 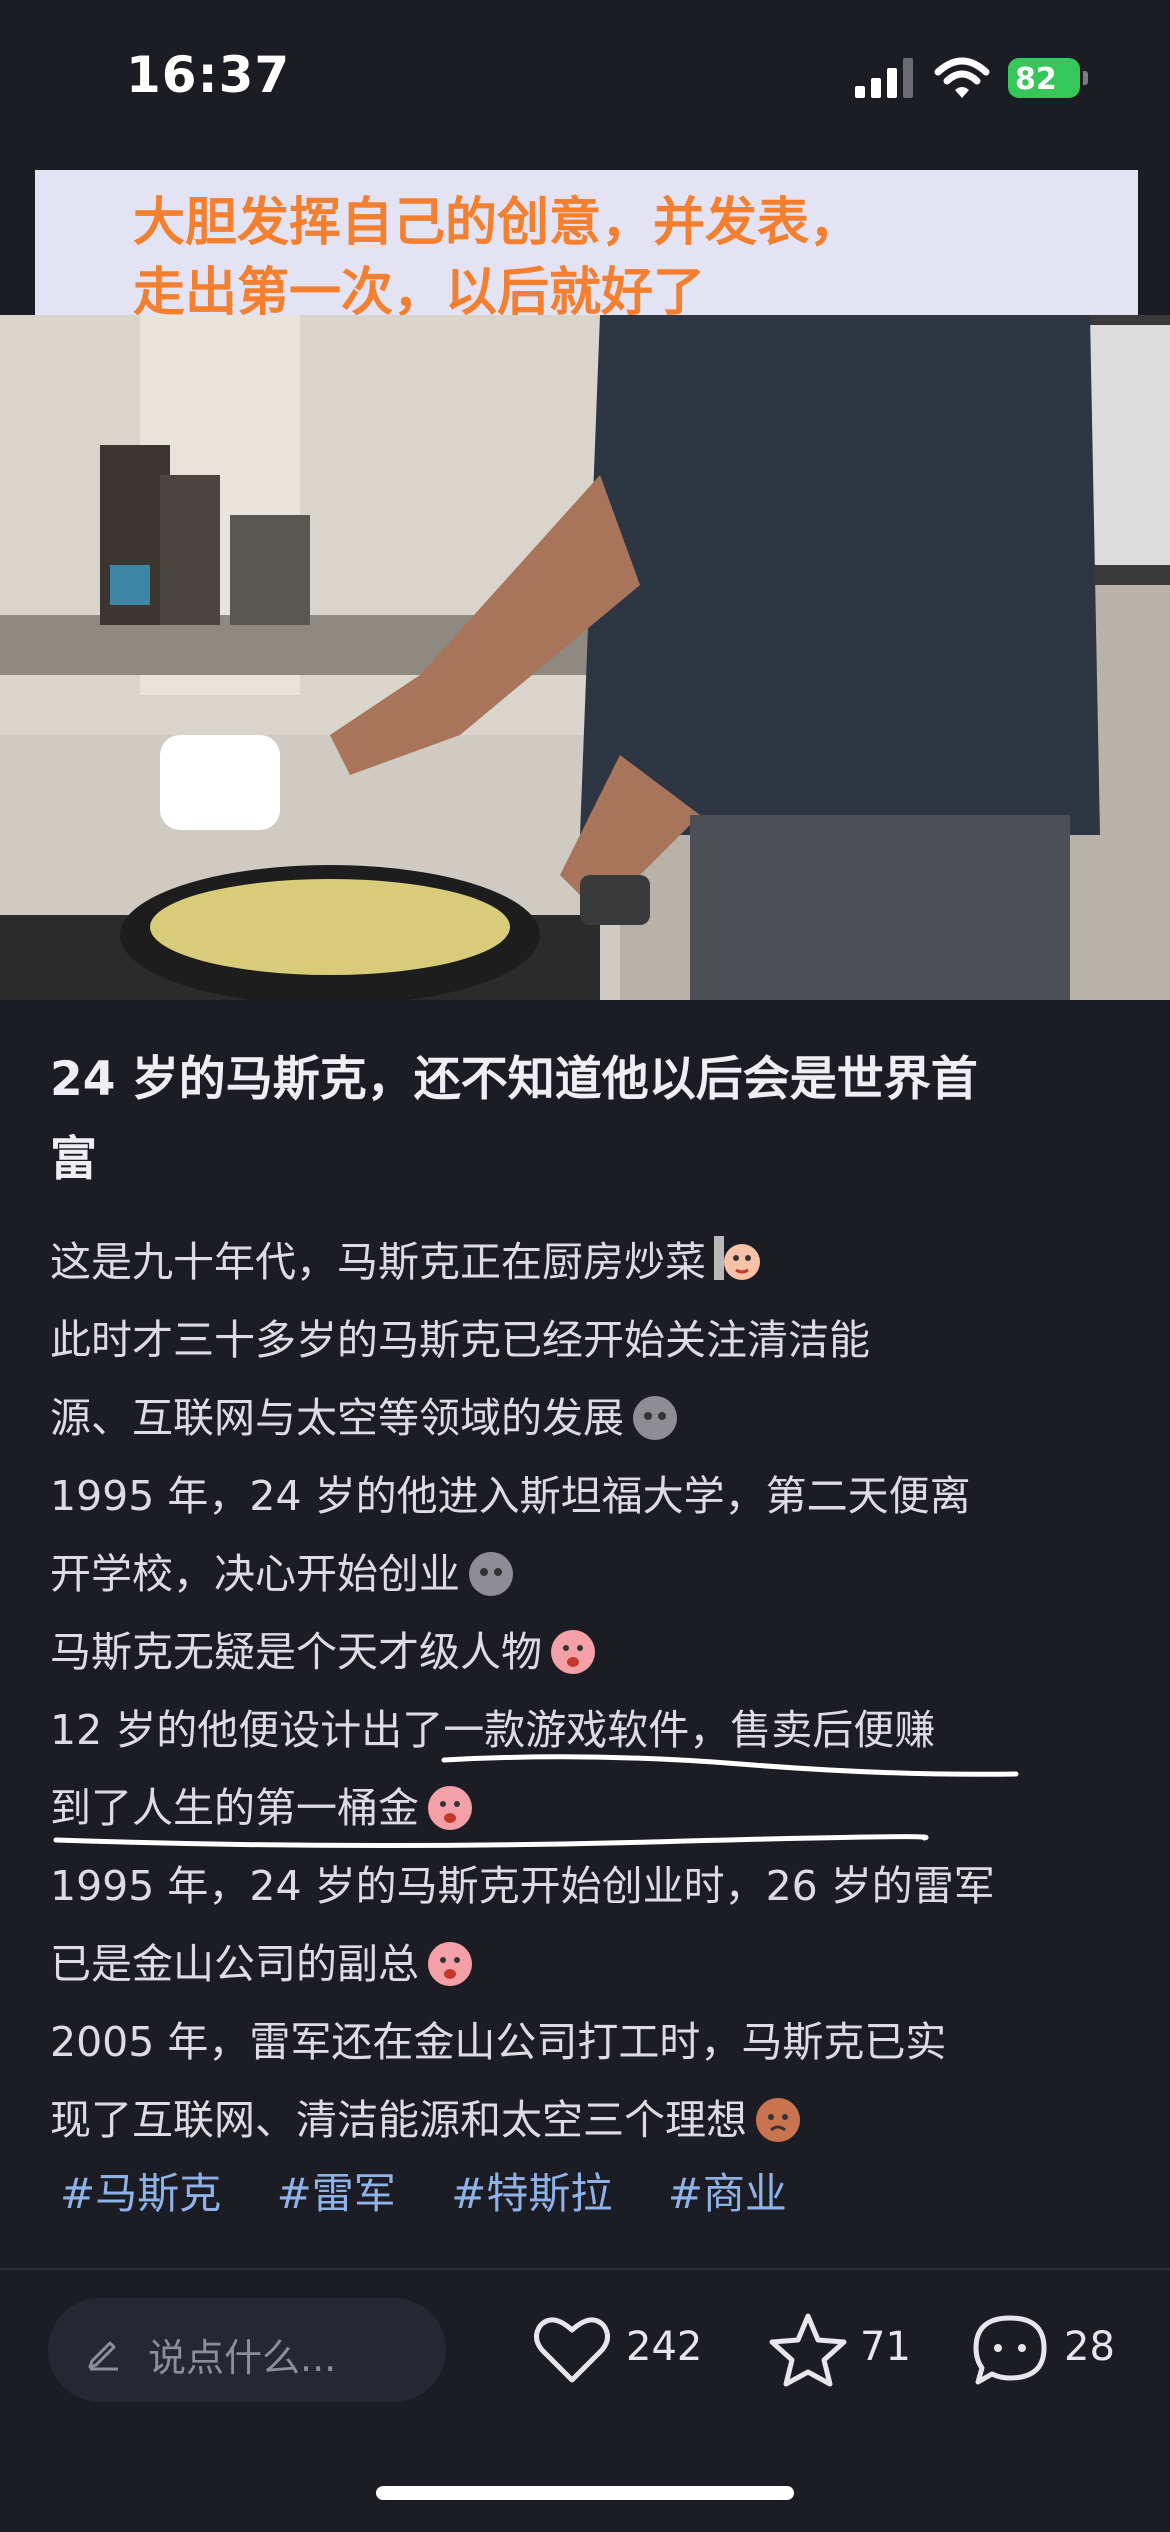 I want to click on hashtag-link: #商业, so click(x=727, y=2193).